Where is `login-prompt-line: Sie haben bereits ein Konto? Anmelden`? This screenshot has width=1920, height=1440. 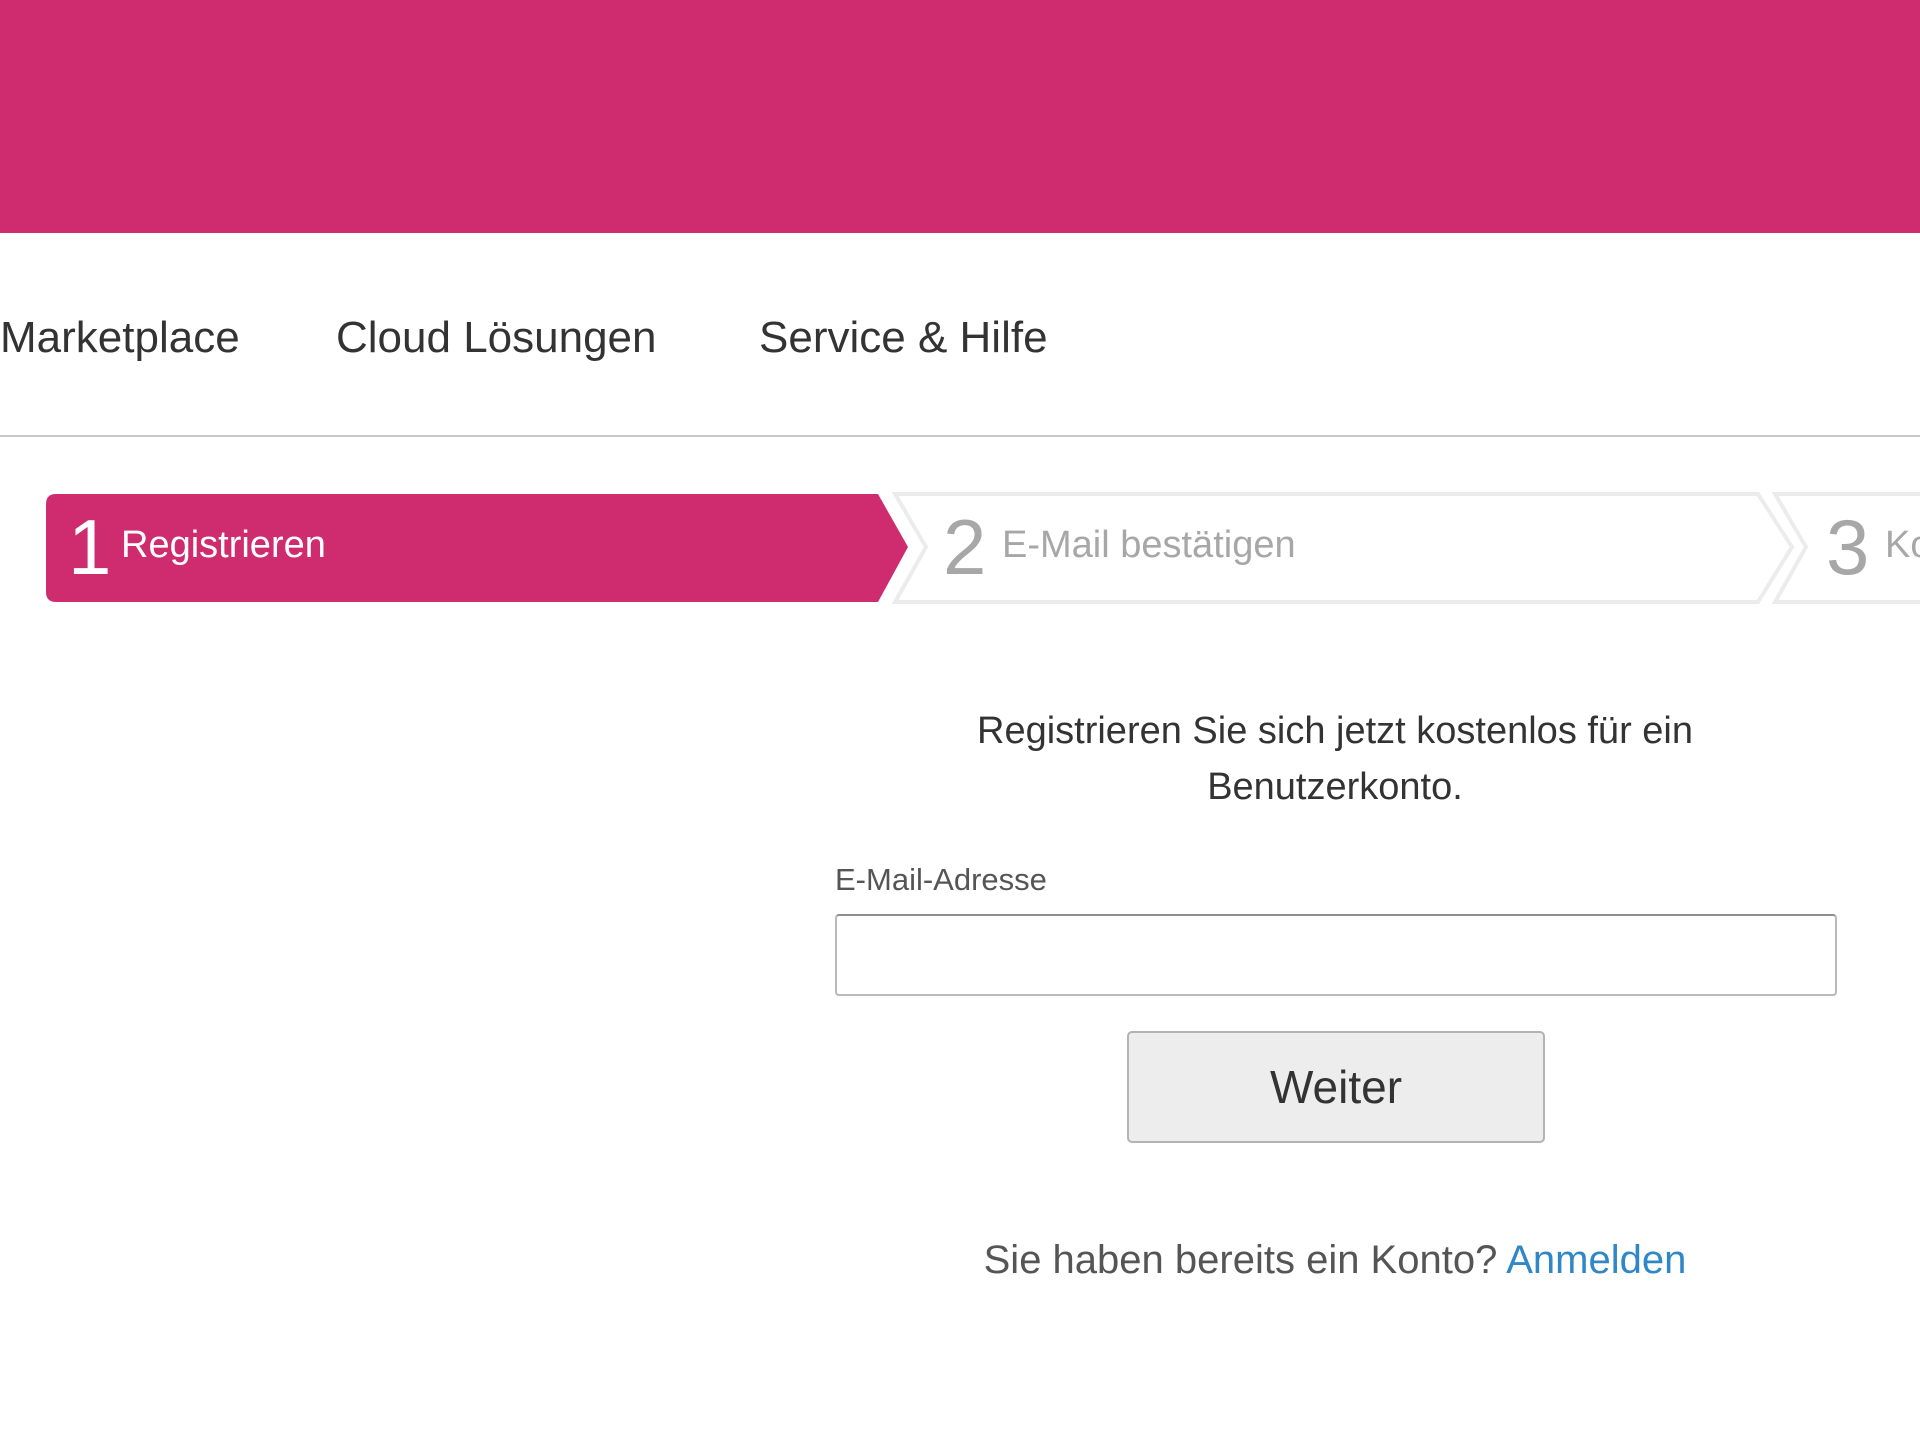 login-prompt-line: Sie haben bereits ein Konto? Anmelden is located at coordinates (1335, 1260).